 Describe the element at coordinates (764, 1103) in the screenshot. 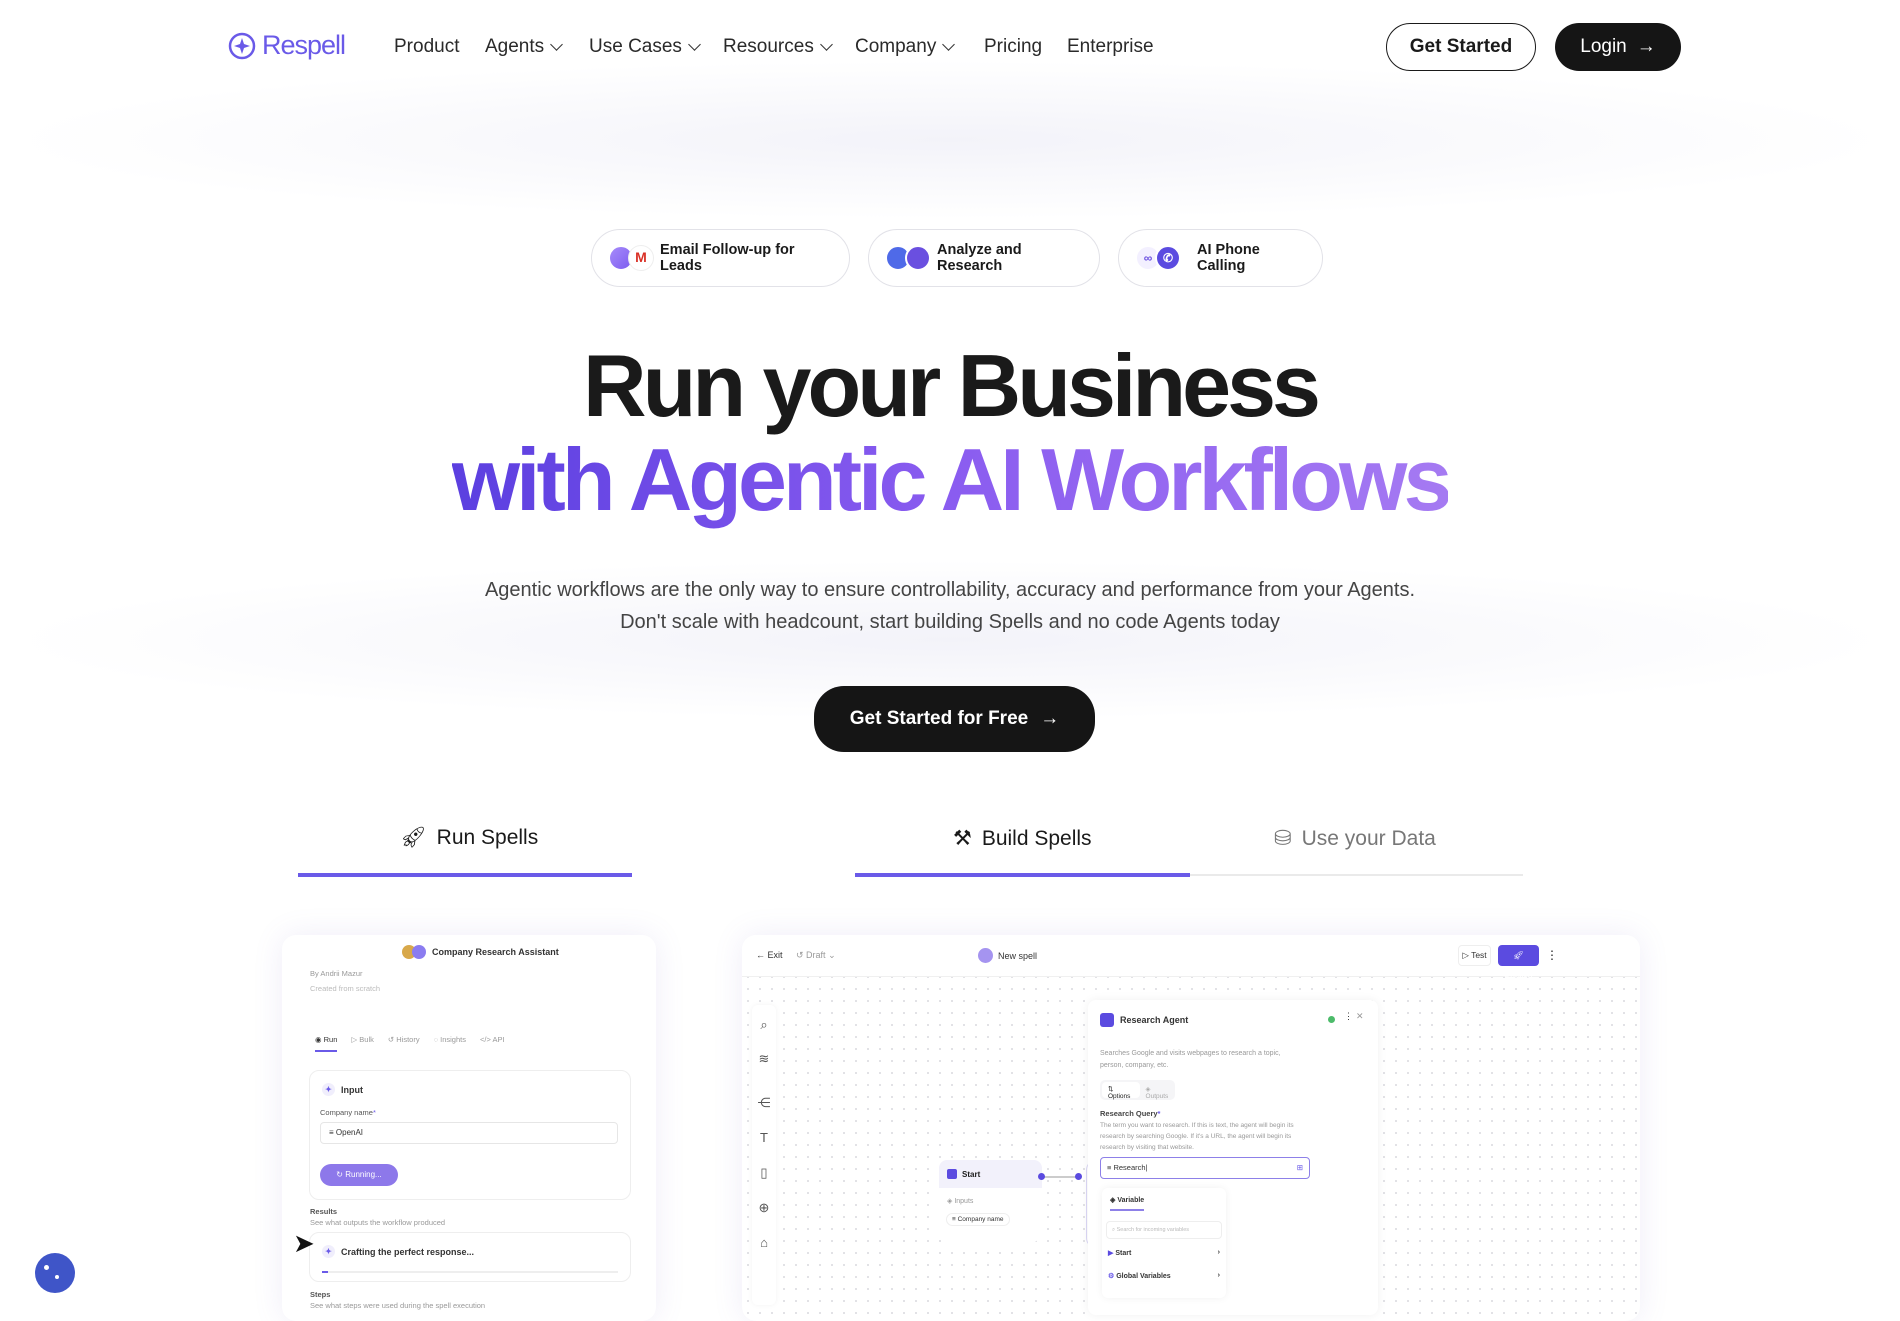

I see `nodes-icon: ⋲` at that location.